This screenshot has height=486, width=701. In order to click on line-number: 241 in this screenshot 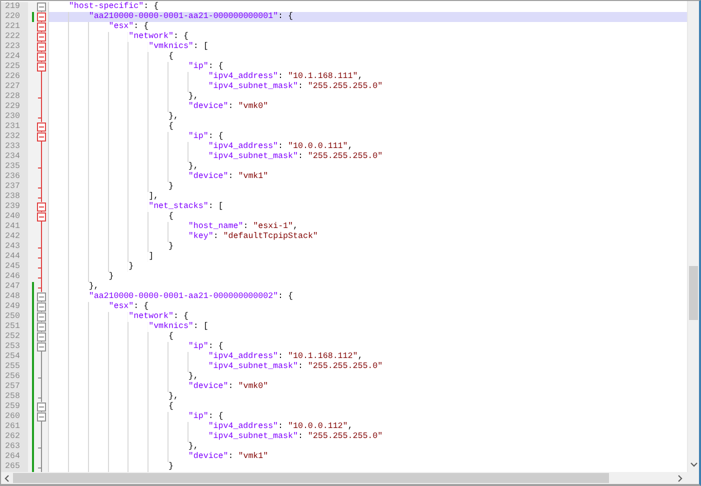, I will do `click(12, 227)`.